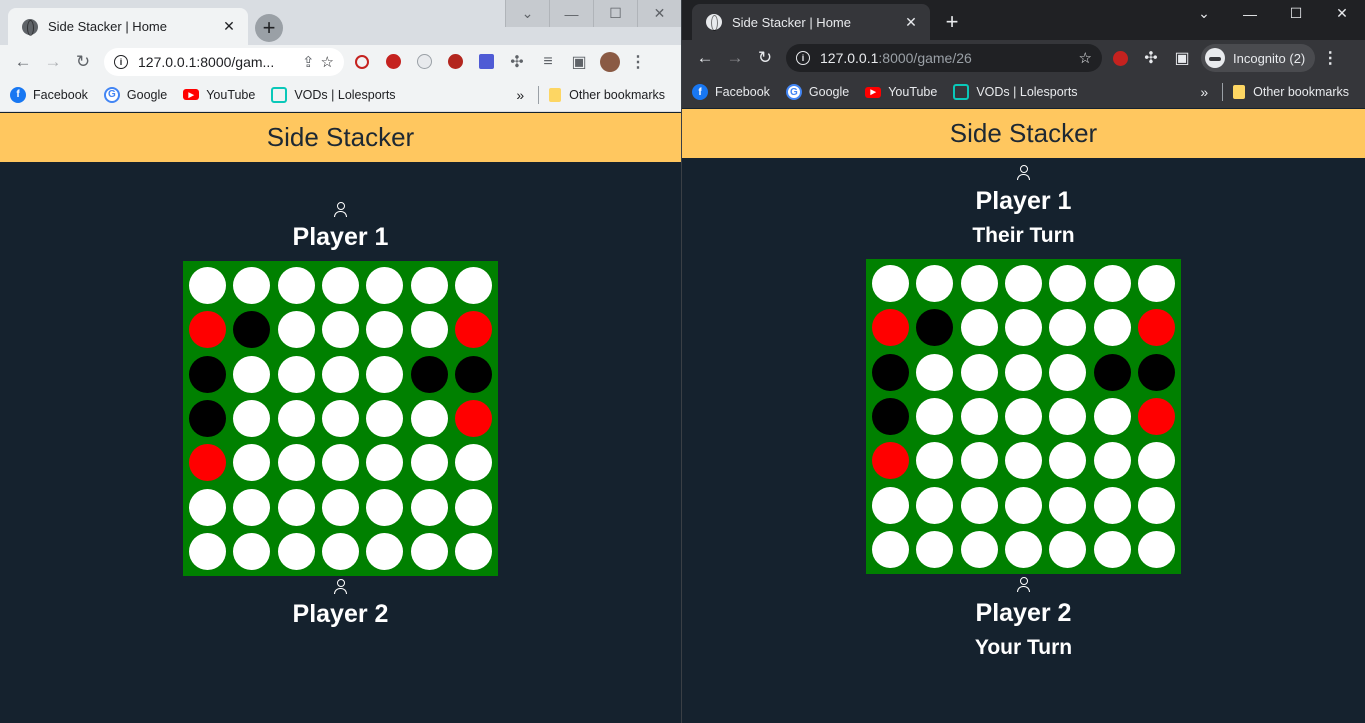  What do you see at coordinates (362, 62) in the screenshot?
I see `extension-block-icon` at bounding box center [362, 62].